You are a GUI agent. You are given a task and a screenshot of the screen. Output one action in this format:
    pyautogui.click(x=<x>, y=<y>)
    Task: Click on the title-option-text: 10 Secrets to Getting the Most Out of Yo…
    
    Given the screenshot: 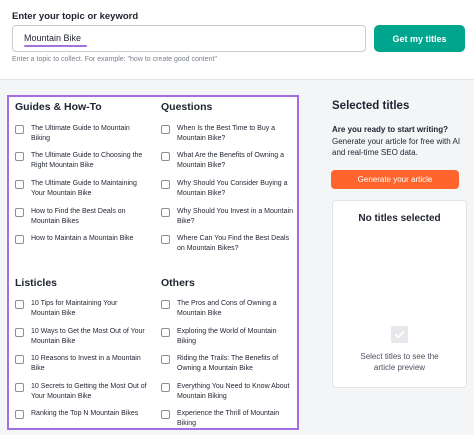 What is the action you would take?
    pyautogui.click(x=89, y=391)
    